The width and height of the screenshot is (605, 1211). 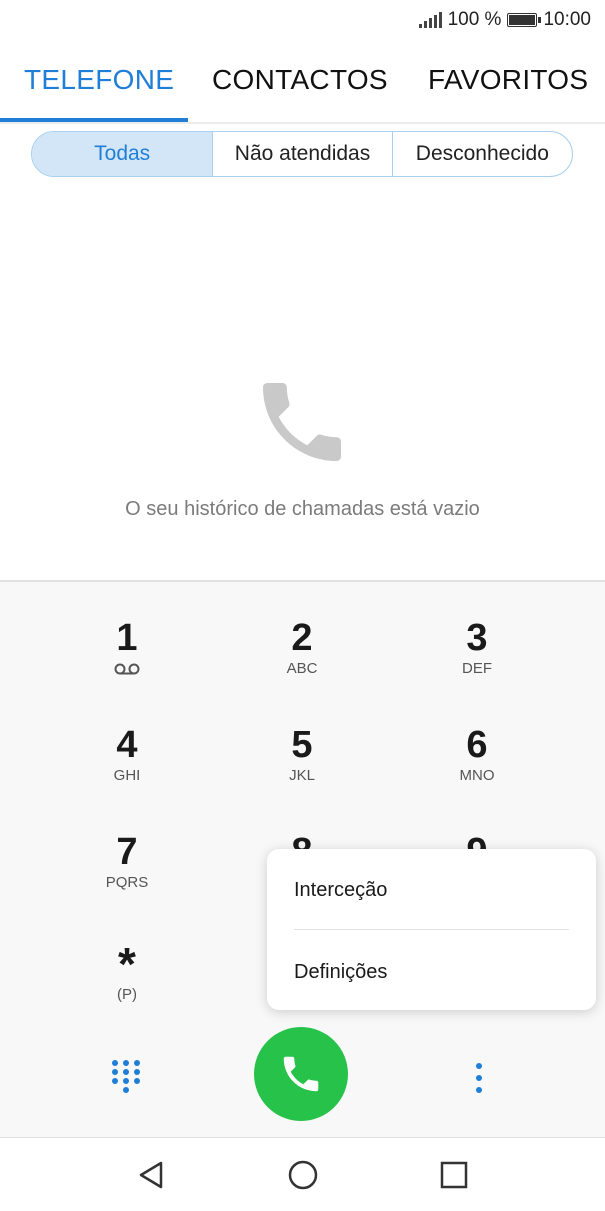 I want to click on dialpad-grid-icon, so click(x=126, y=1078).